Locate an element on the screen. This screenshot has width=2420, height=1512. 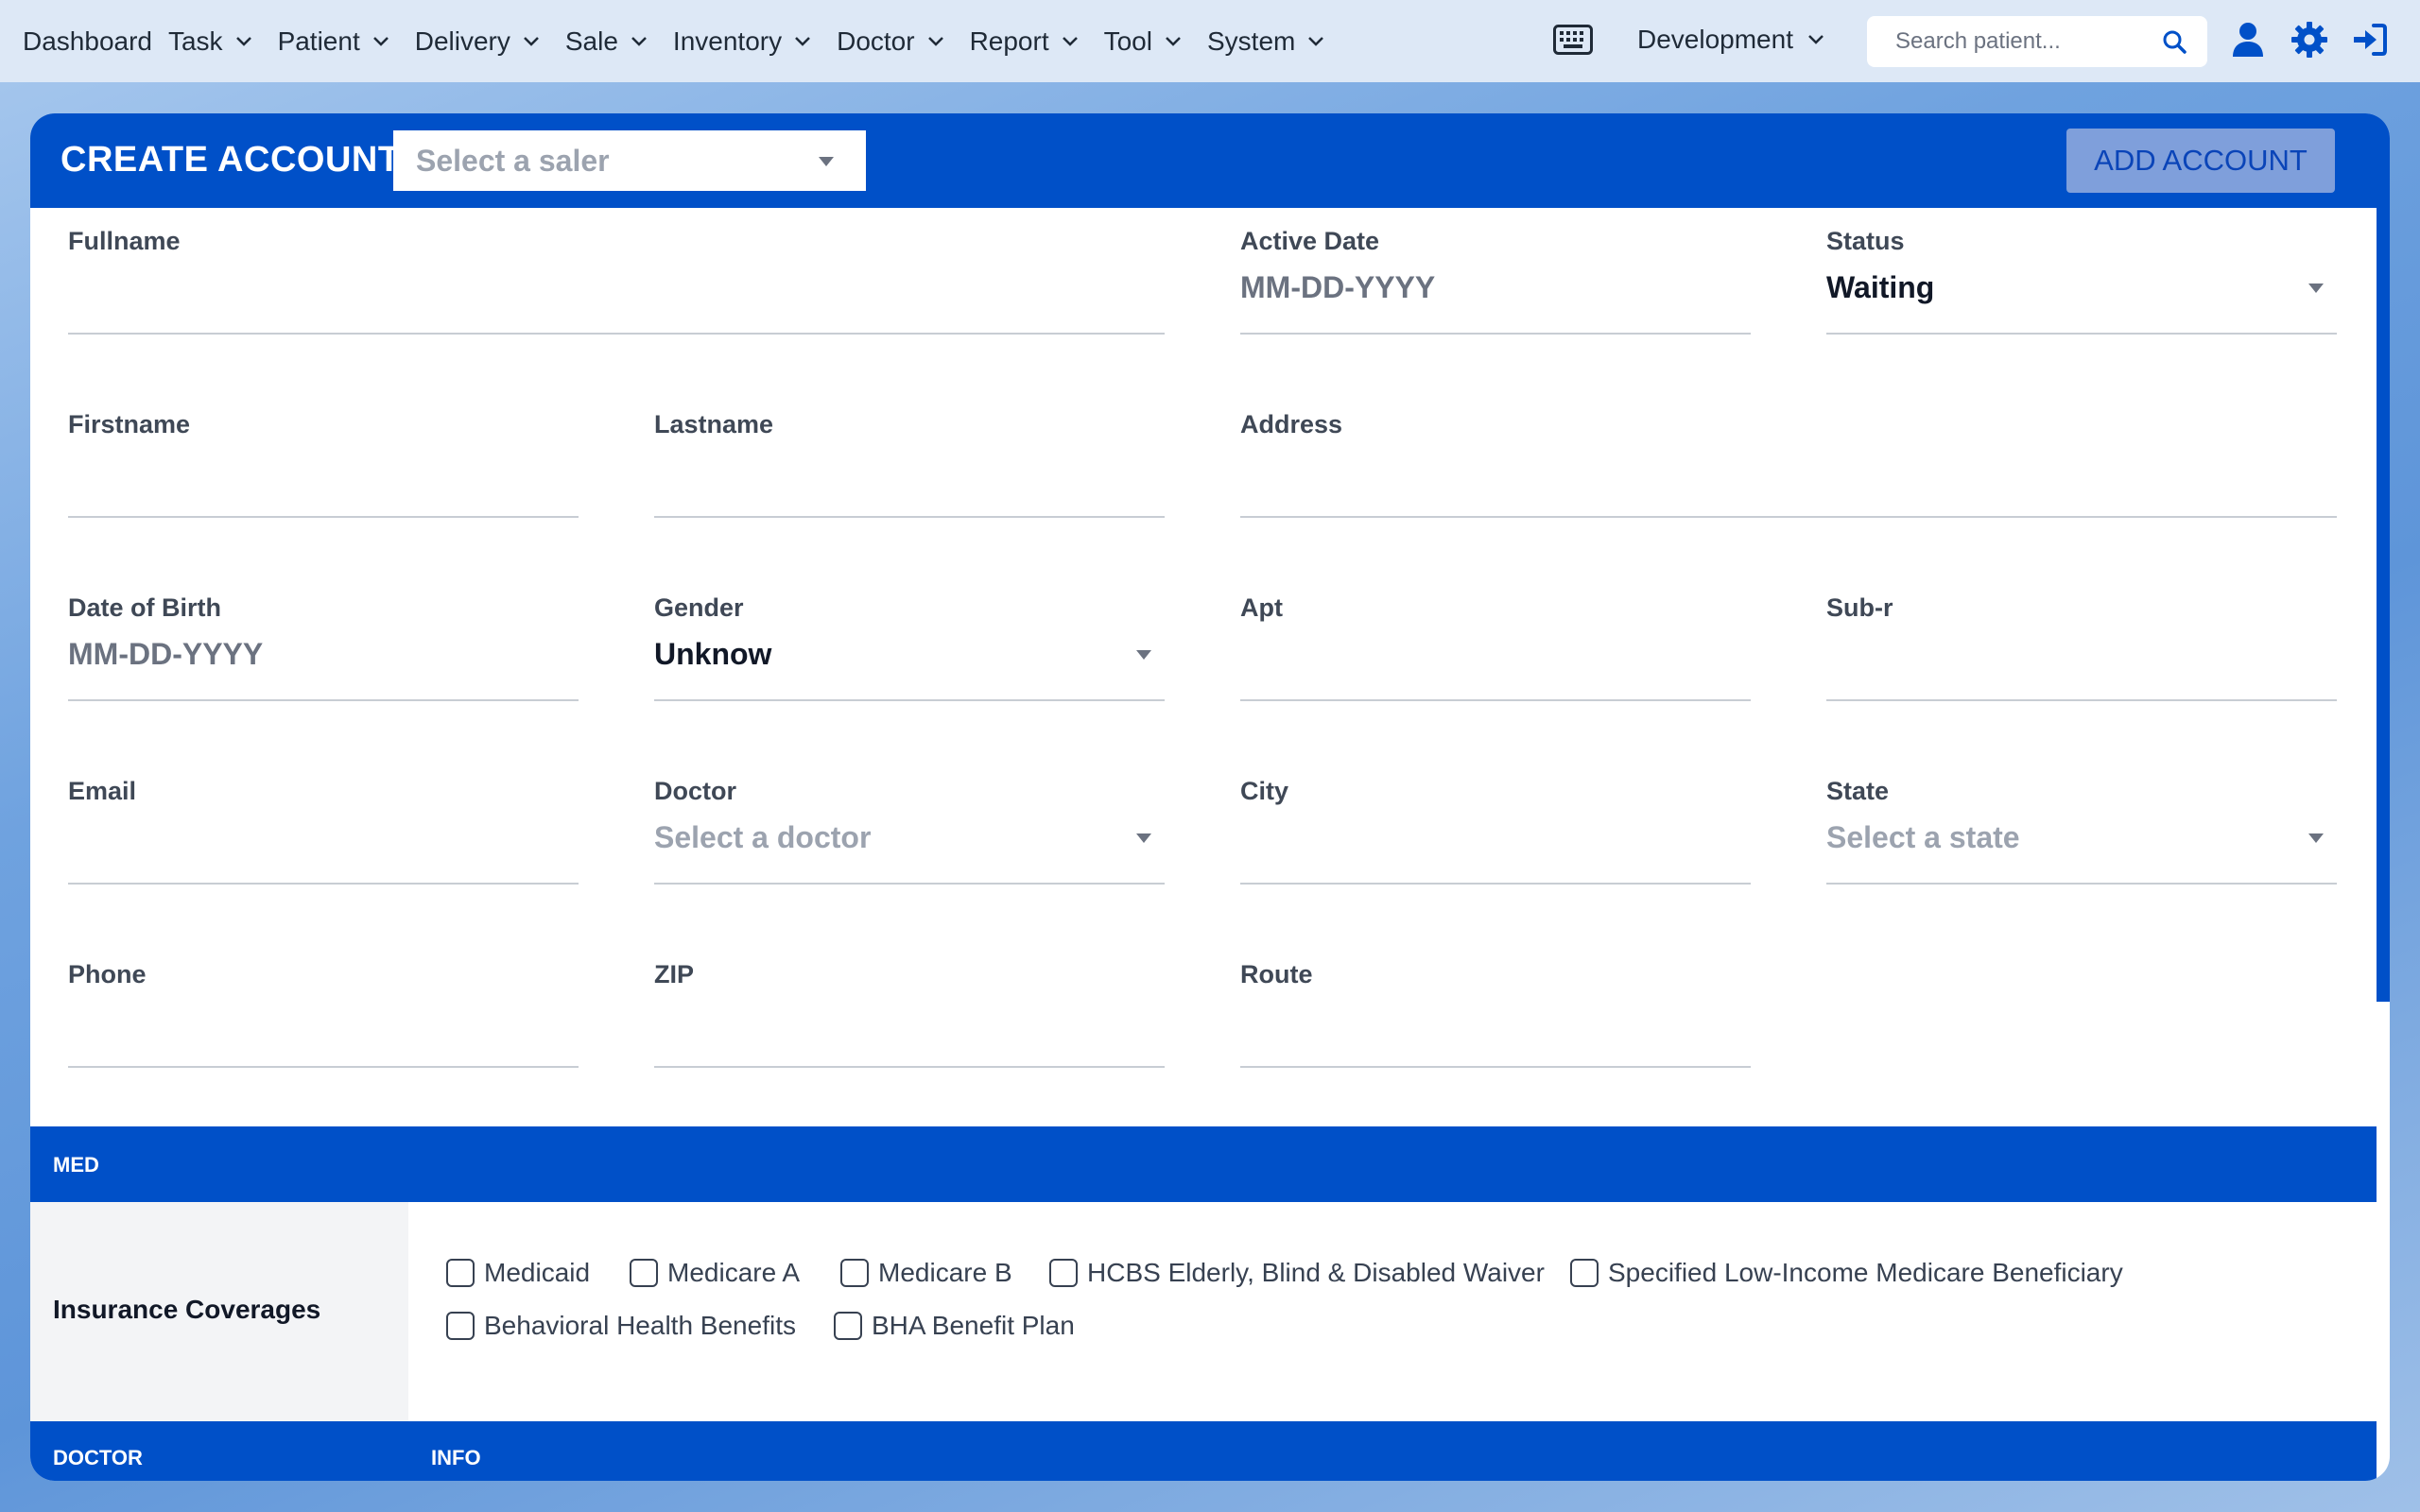
state-placeholder: Select a state is located at coordinates (1923, 837).